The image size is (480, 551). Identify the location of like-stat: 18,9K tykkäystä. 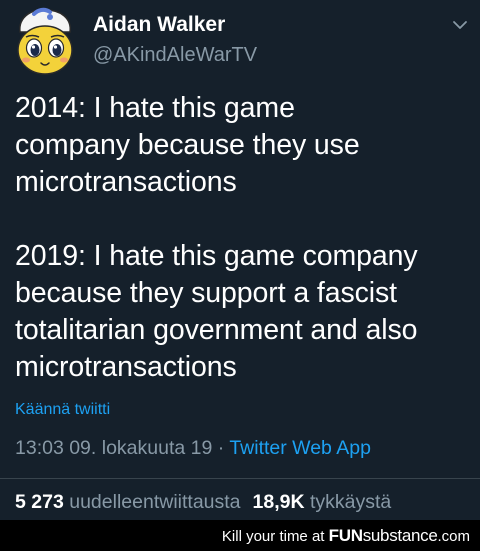
(322, 502).